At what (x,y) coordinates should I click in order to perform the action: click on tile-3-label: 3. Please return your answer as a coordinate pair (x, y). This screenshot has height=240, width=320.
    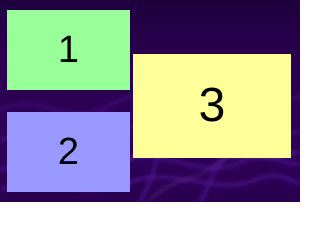
    Looking at the image, I should click on (212, 105).